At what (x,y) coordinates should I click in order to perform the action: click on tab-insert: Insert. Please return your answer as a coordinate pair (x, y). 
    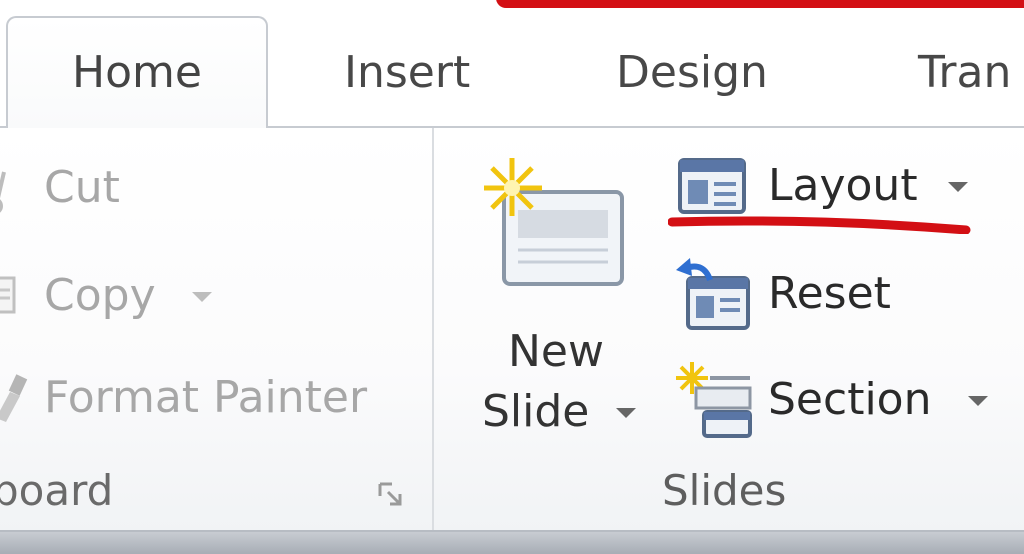
    Looking at the image, I should click on (407, 75).